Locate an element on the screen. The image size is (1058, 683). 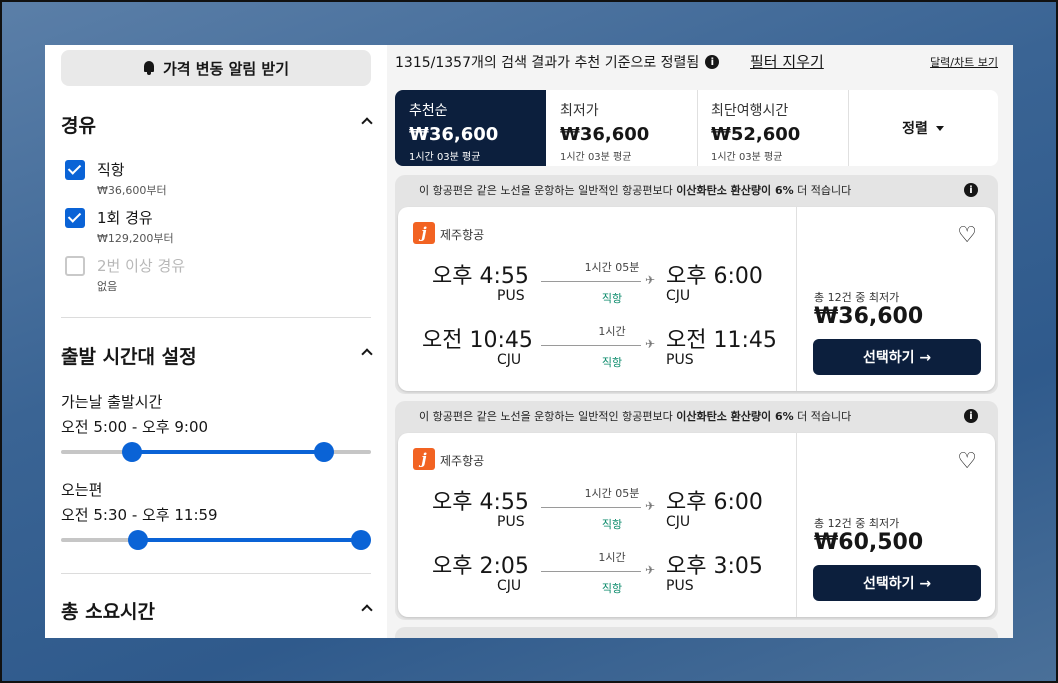
clear-filters-link: 필터 지우기 is located at coordinates (787, 61).